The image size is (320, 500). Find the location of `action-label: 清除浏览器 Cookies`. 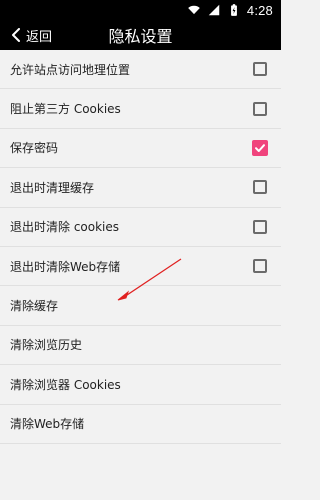

action-label: 清除浏览器 Cookies is located at coordinates (65, 384).